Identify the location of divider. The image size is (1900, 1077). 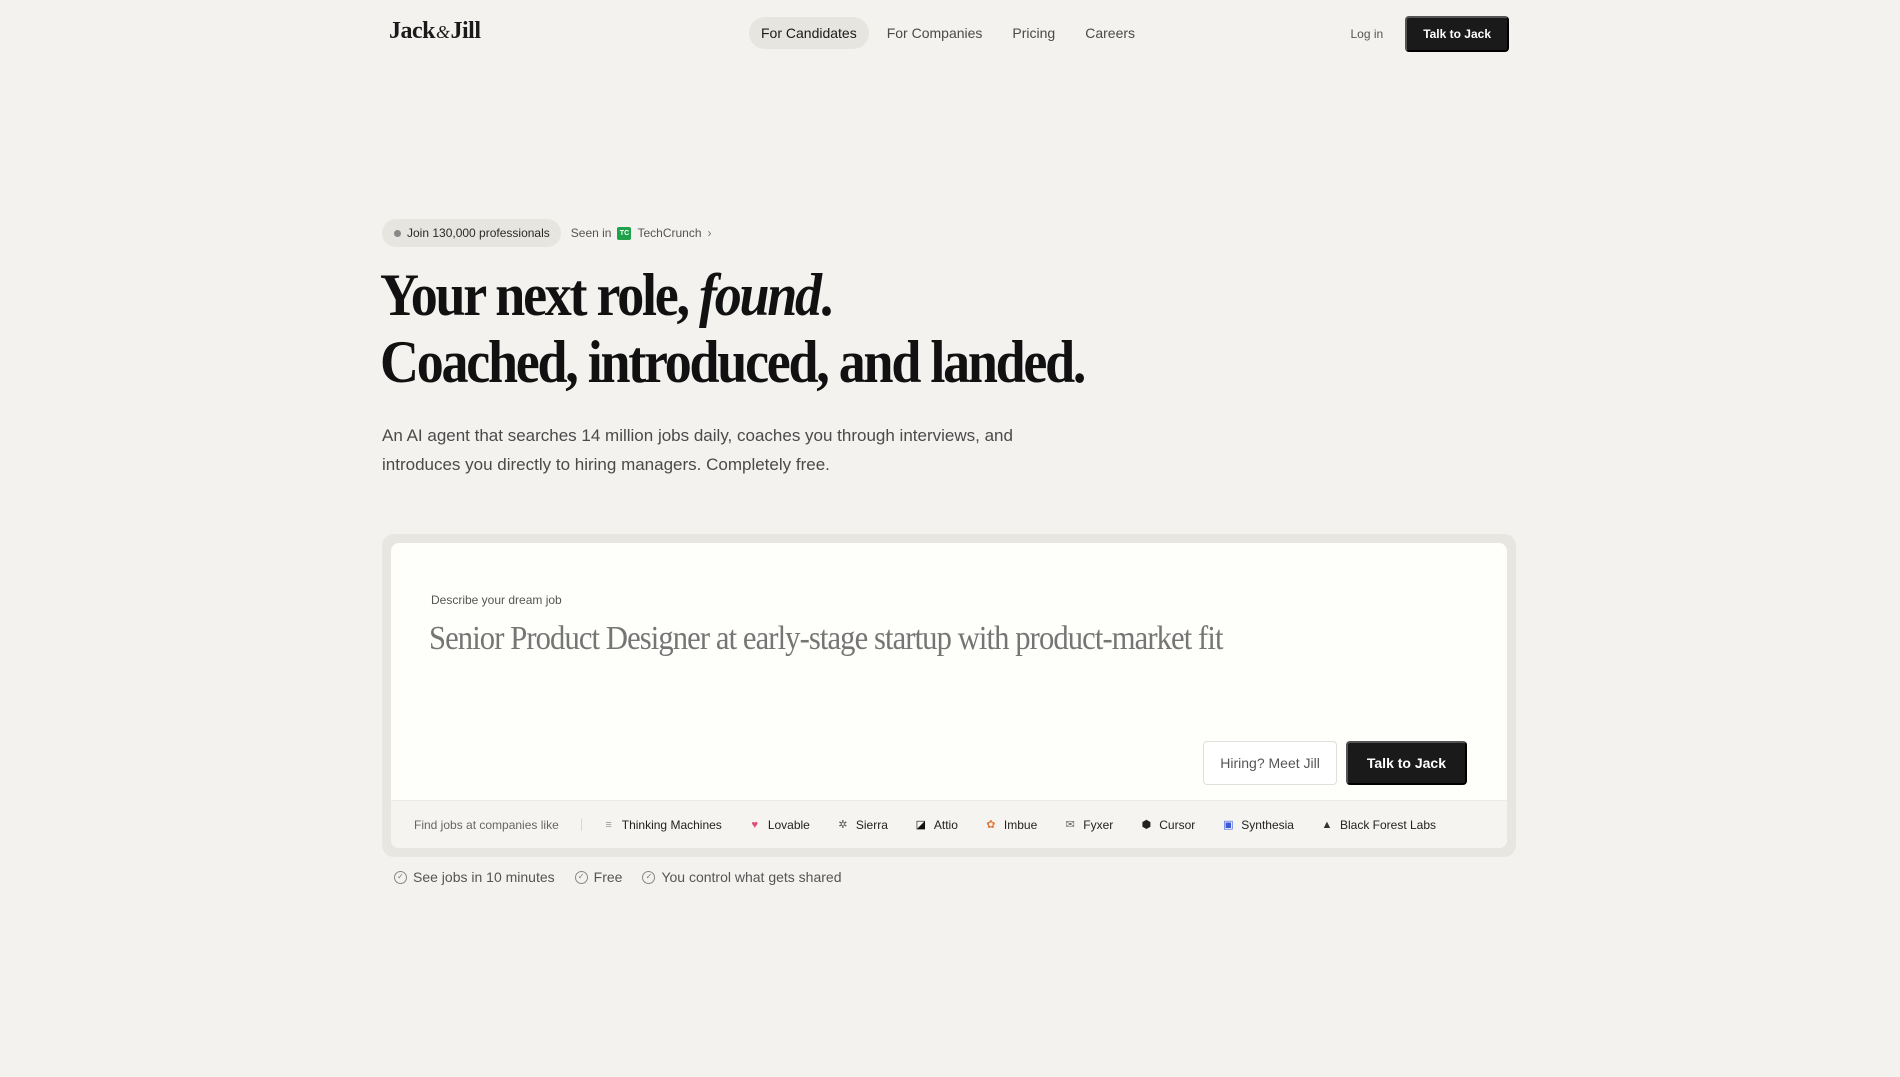
(581, 824).